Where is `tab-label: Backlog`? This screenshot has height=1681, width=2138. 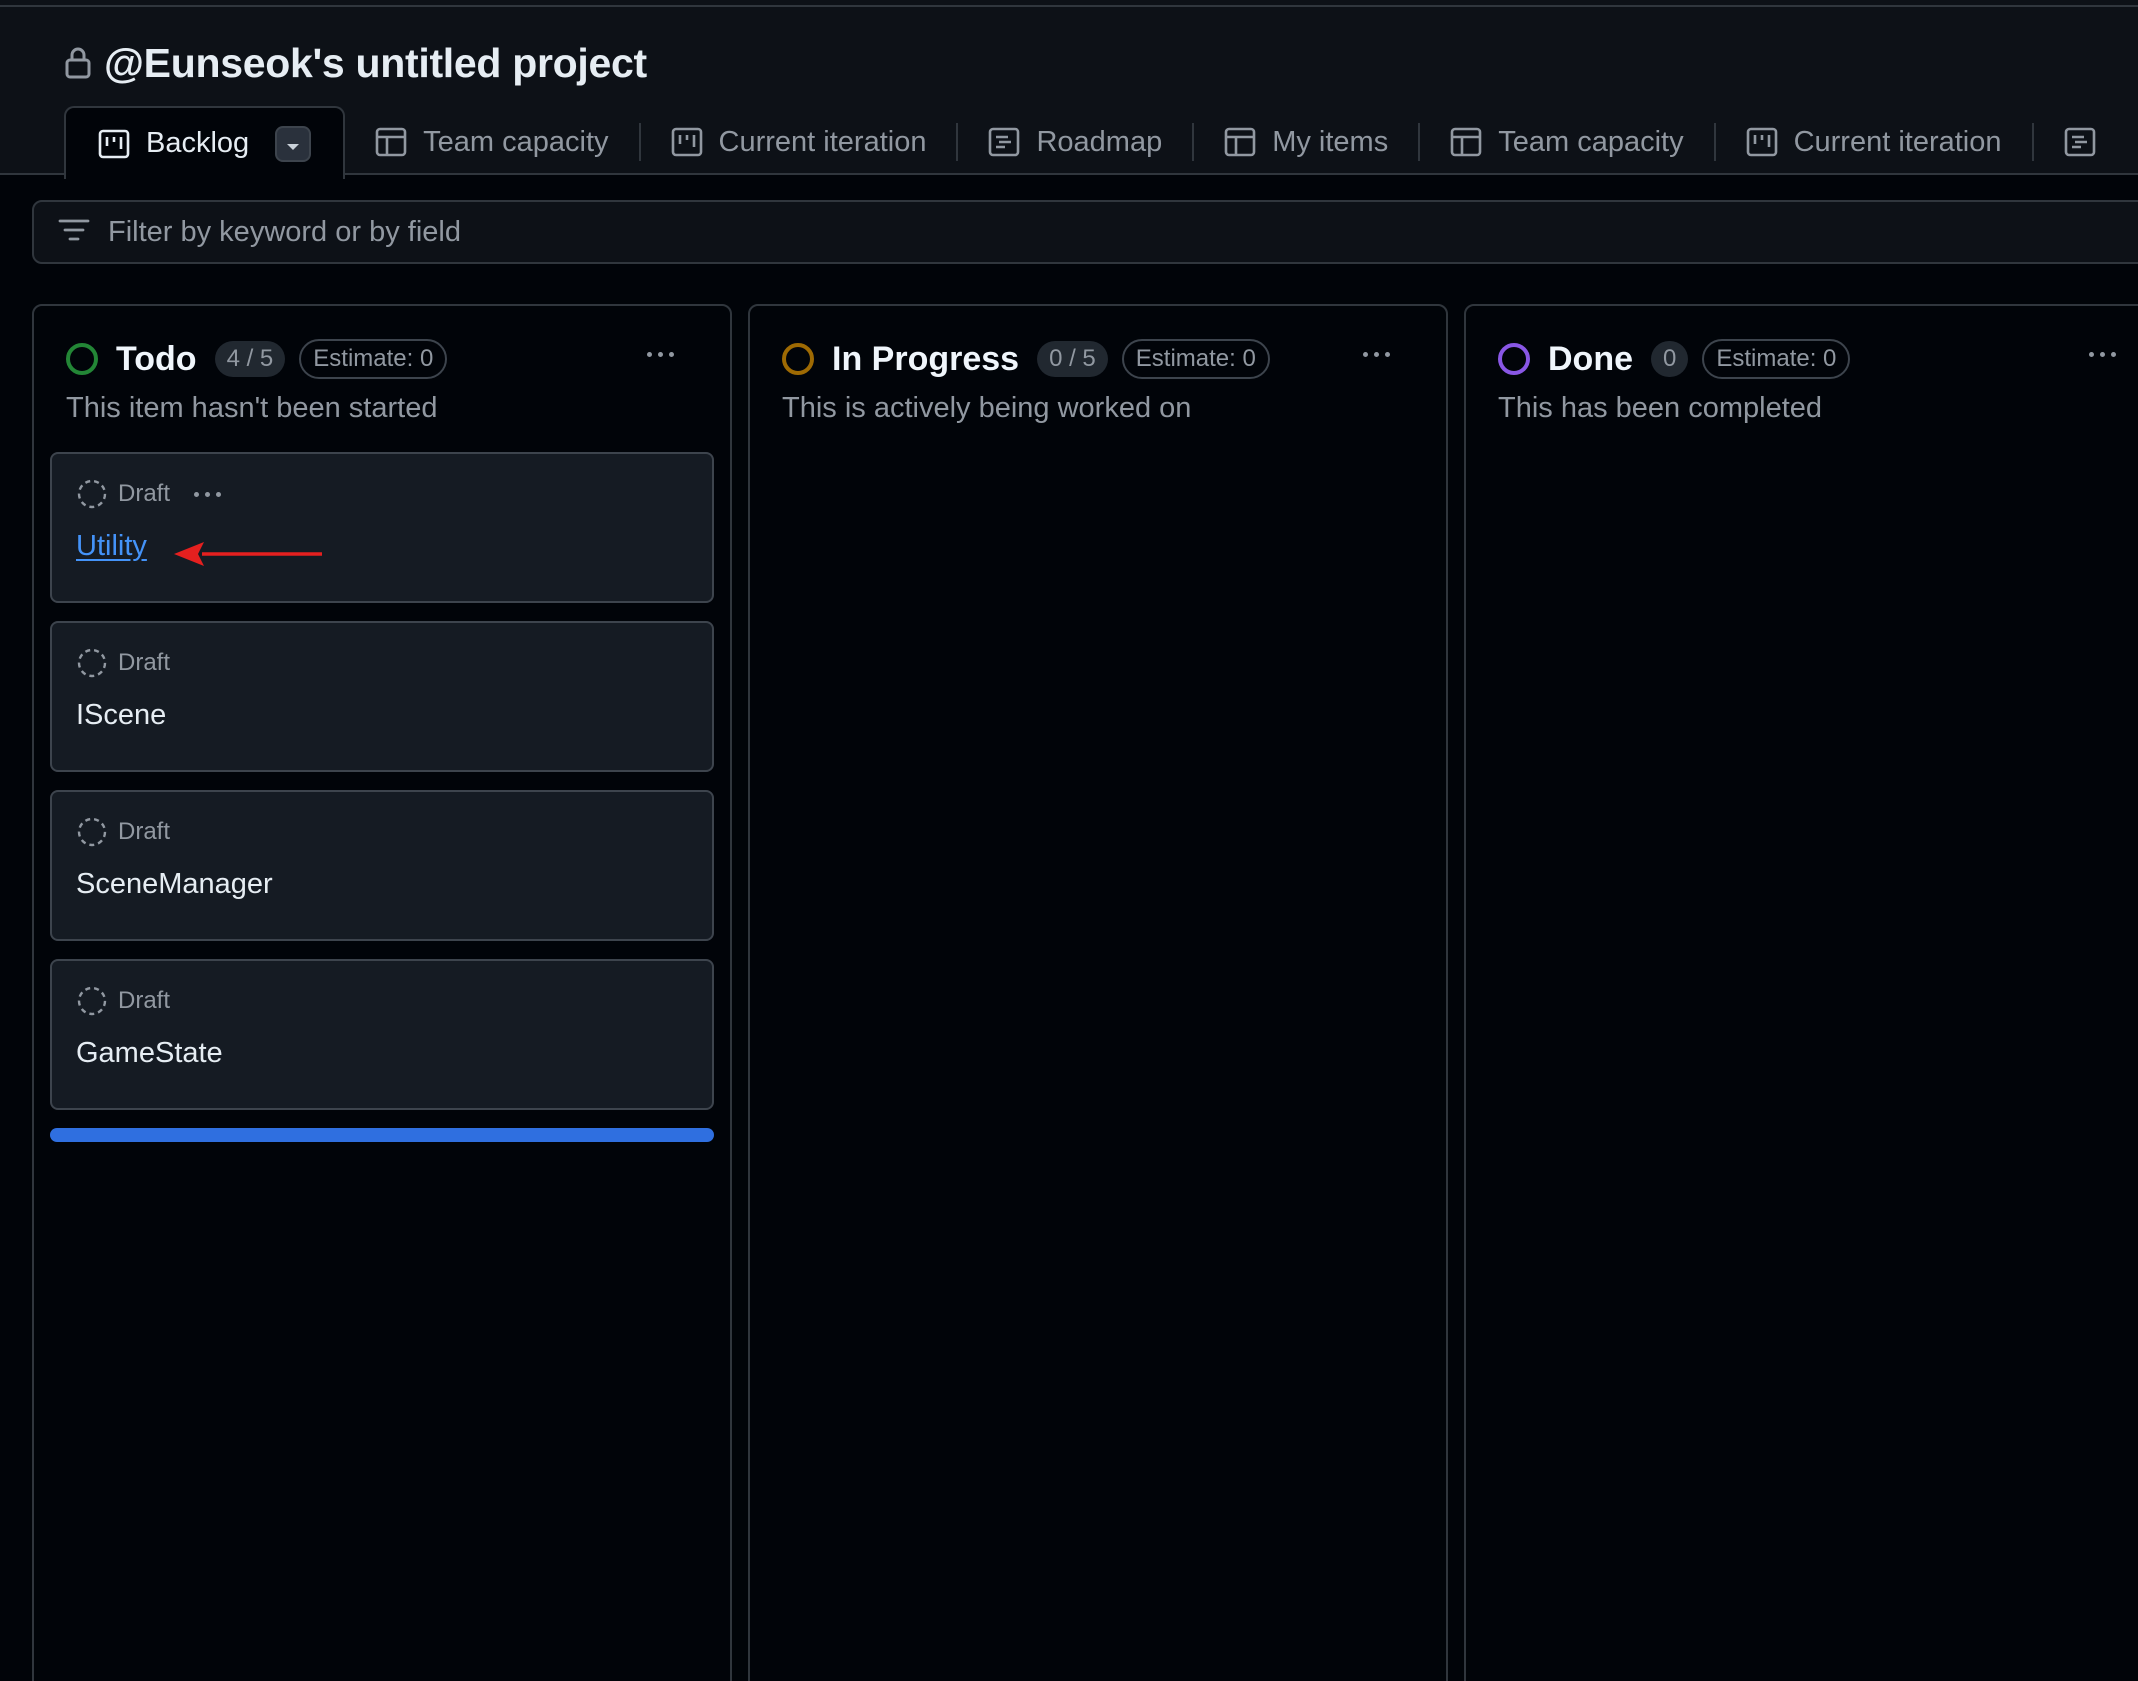 tab-label: Backlog is located at coordinates (198, 143).